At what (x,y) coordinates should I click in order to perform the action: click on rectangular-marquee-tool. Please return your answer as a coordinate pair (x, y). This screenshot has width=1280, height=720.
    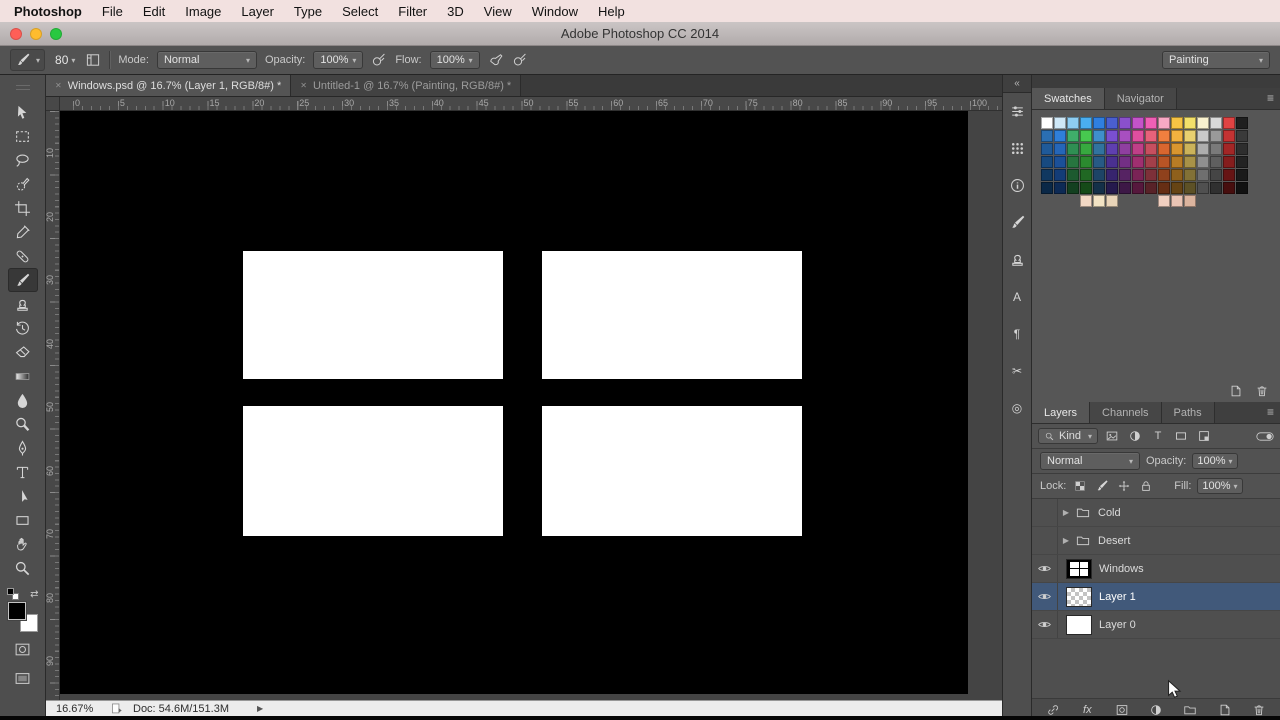
    Looking at the image, I should click on (23, 136).